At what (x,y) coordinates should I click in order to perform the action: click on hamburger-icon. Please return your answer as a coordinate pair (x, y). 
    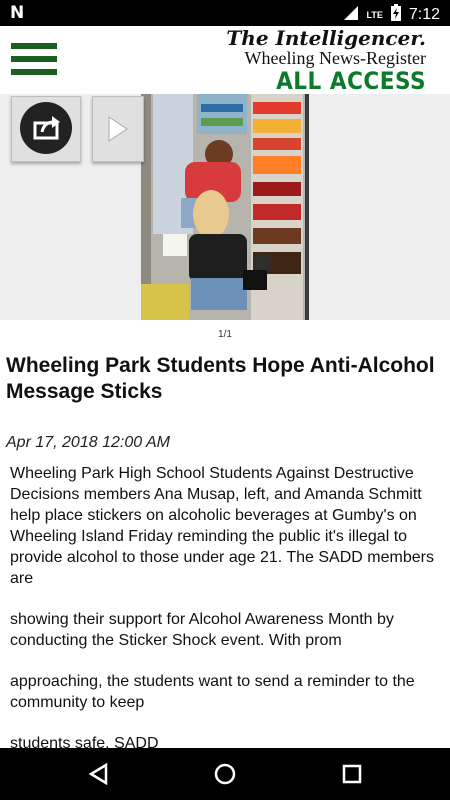
    Looking at the image, I should click on (34, 59).